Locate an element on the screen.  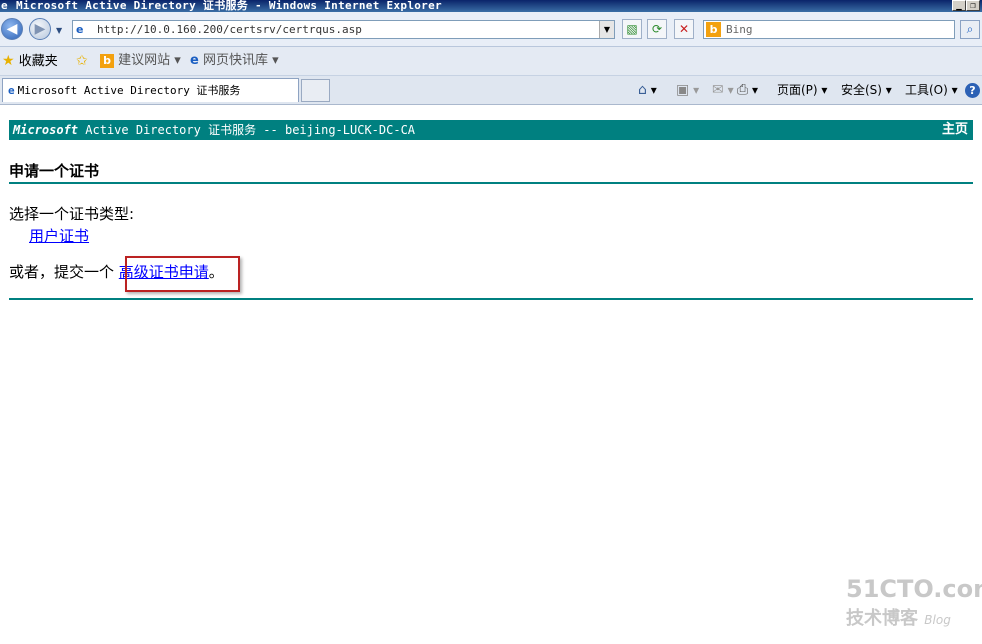
tools-menu: 工具(O) ▾ is located at coordinates (931, 90).